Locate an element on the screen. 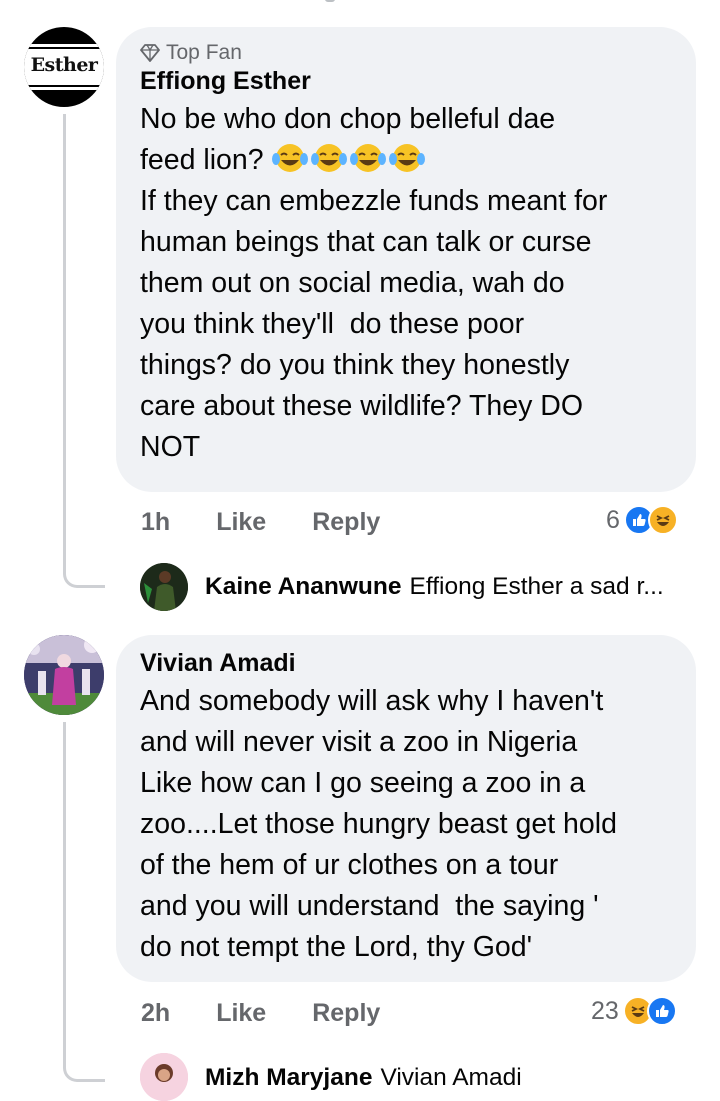  diamond-icon is located at coordinates (150, 53).